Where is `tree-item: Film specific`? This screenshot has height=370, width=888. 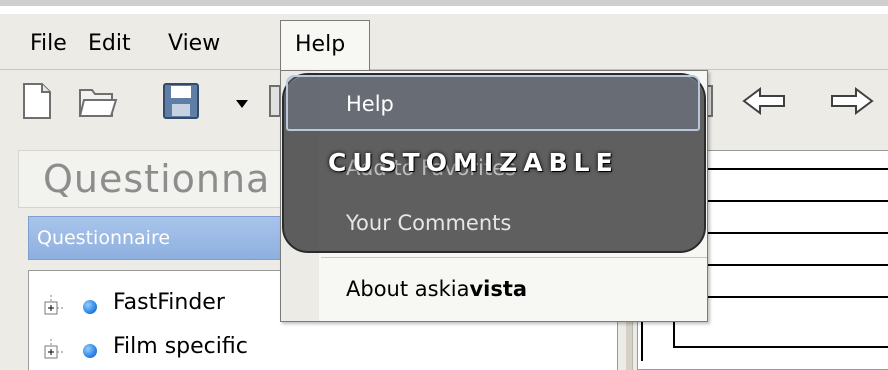
tree-item: Film specific is located at coordinates (323, 350).